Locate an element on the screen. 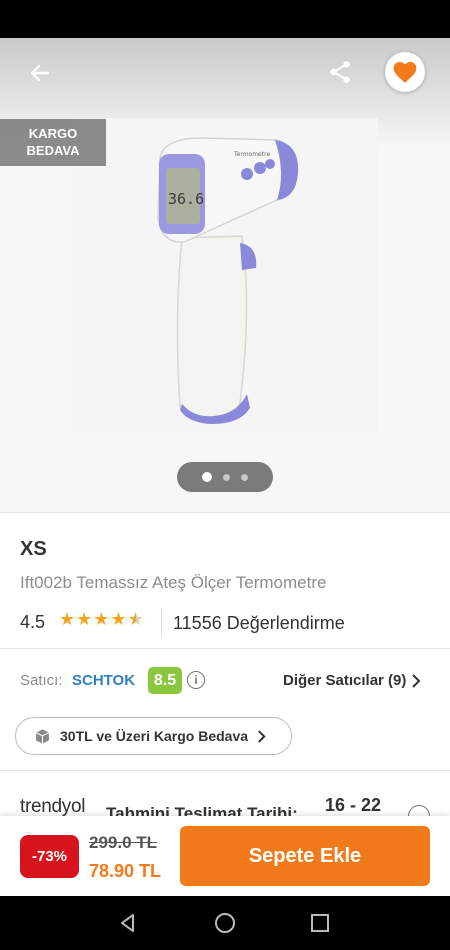 The width and height of the screenshot is (450, 950). trendyol-logo: trendyol is located at coordinates (53, 806).